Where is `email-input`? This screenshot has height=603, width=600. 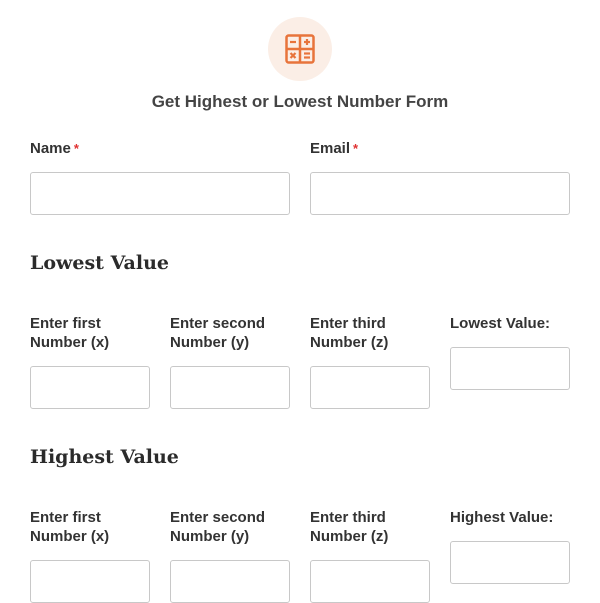
email-input is located at coordinates (440, 193).